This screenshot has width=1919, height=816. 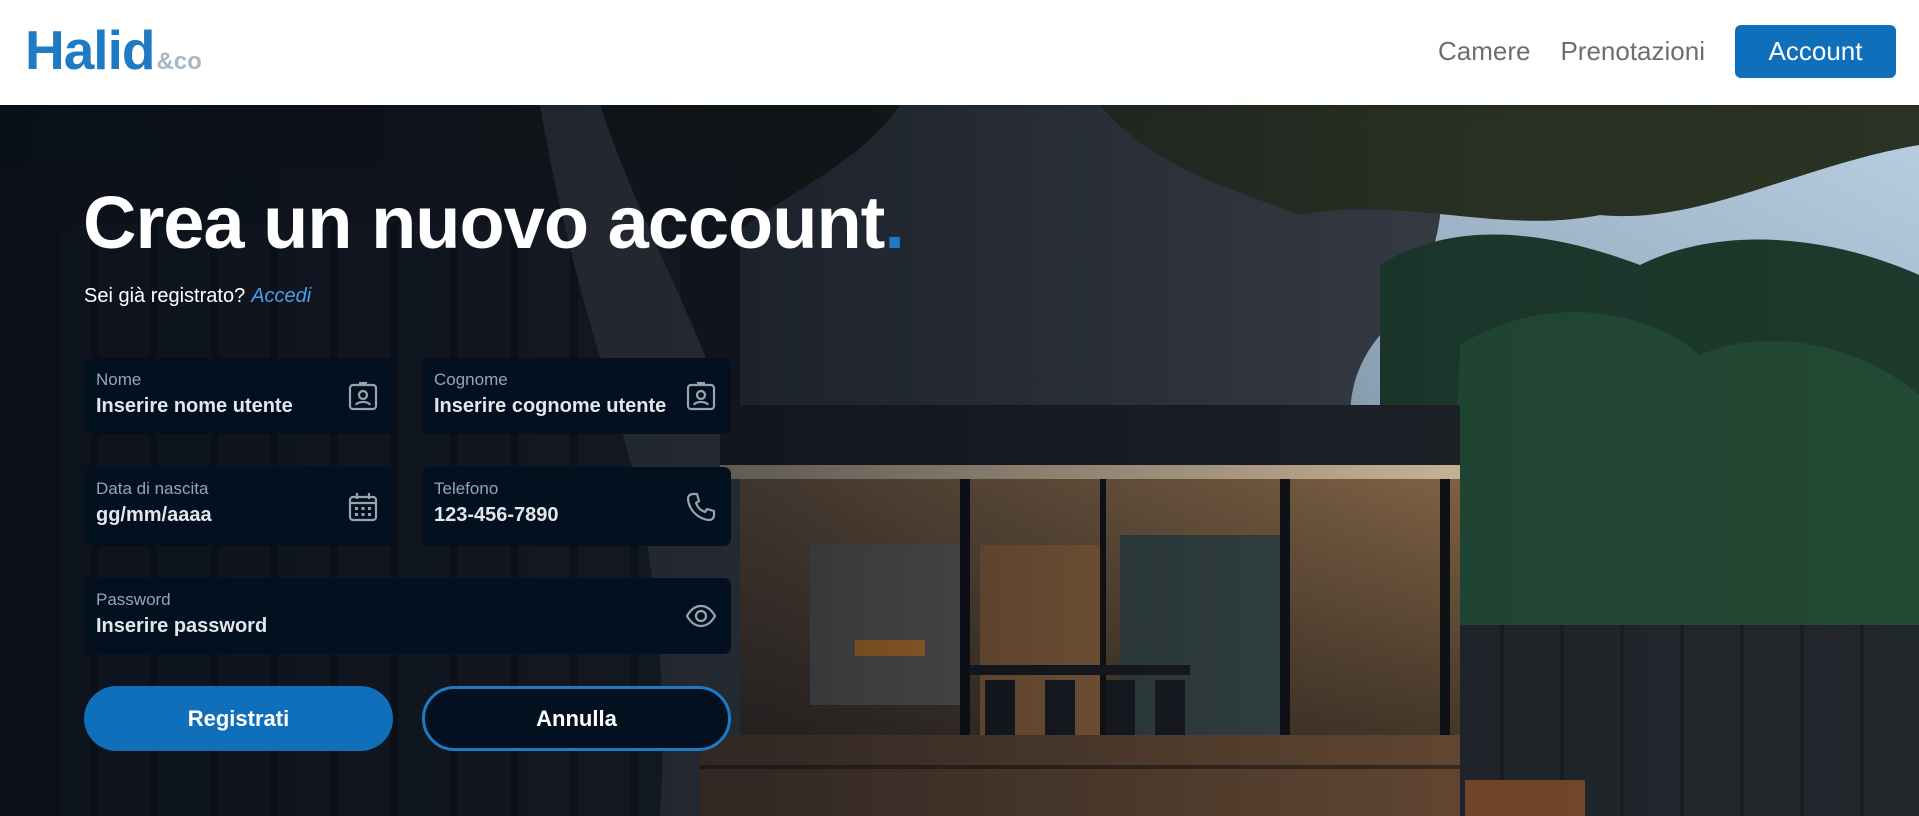 What do you see at coordinates (576, 718) in the screenshot?
I see `cancel-button: Annulla` at bounding box center [576, 718].